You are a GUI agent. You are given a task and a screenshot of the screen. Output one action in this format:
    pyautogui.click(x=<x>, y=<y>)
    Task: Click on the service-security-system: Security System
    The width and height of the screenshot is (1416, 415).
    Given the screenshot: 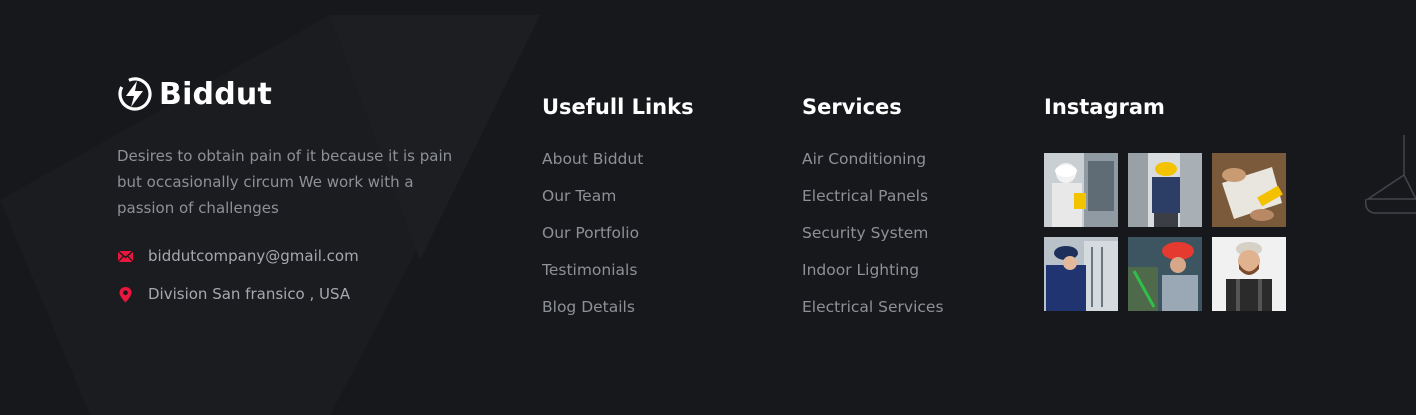 What is the action you would take?
    pyautogui.click(x=873, y=241)
    